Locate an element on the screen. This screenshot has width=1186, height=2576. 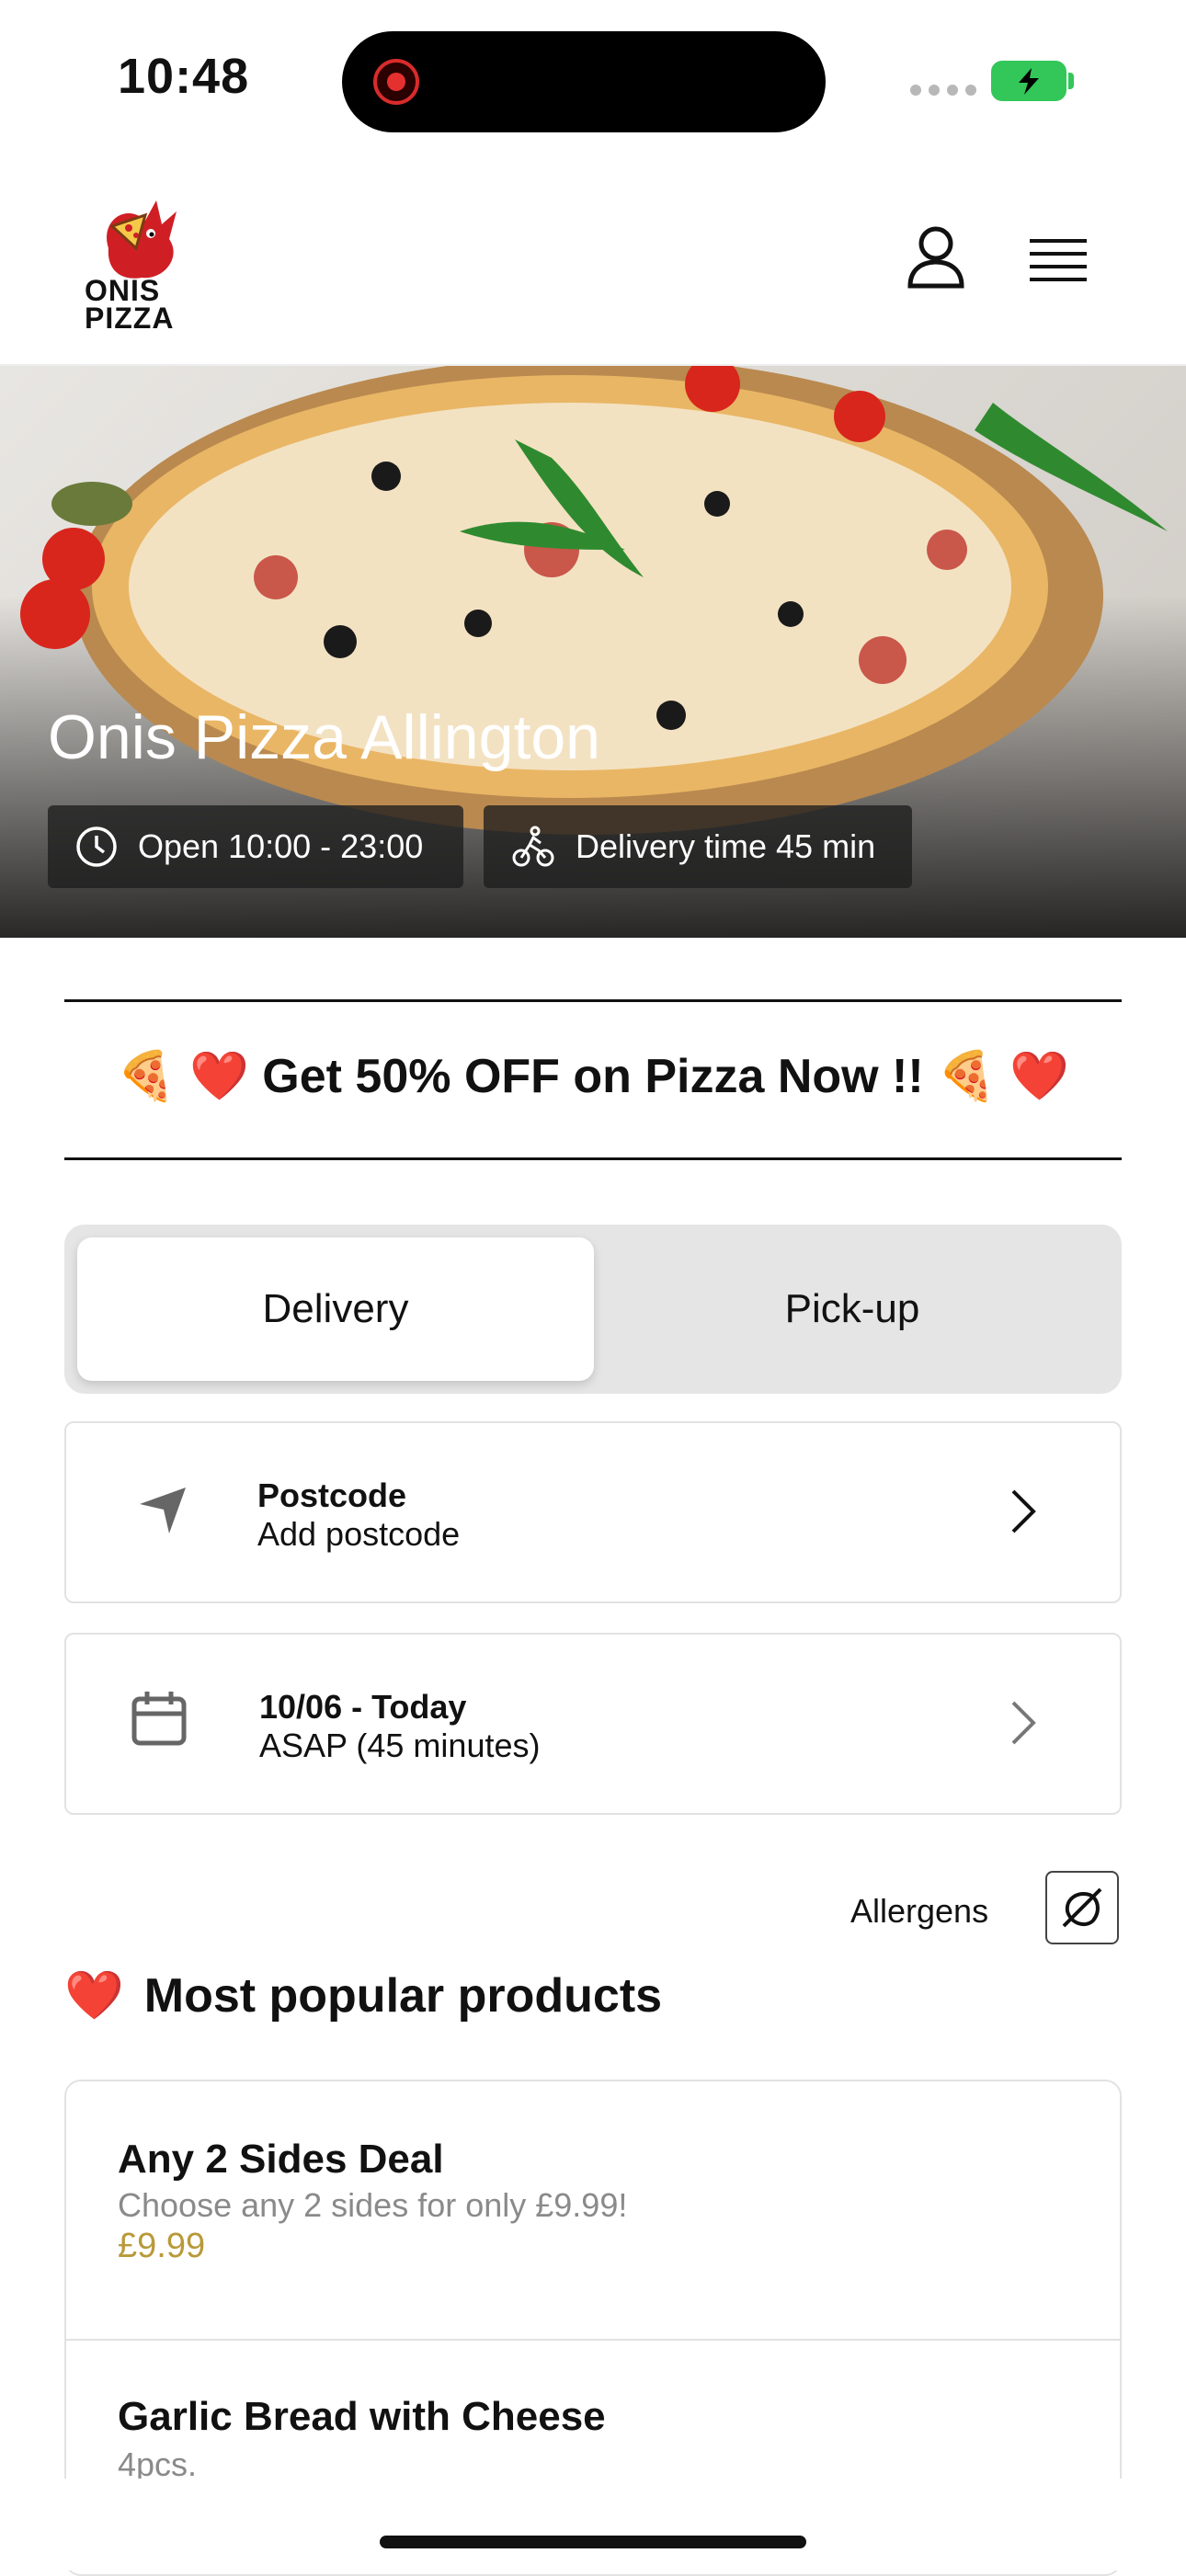
postcode-selector: Postcode Add postcode is located at coordinates (593, 1512).